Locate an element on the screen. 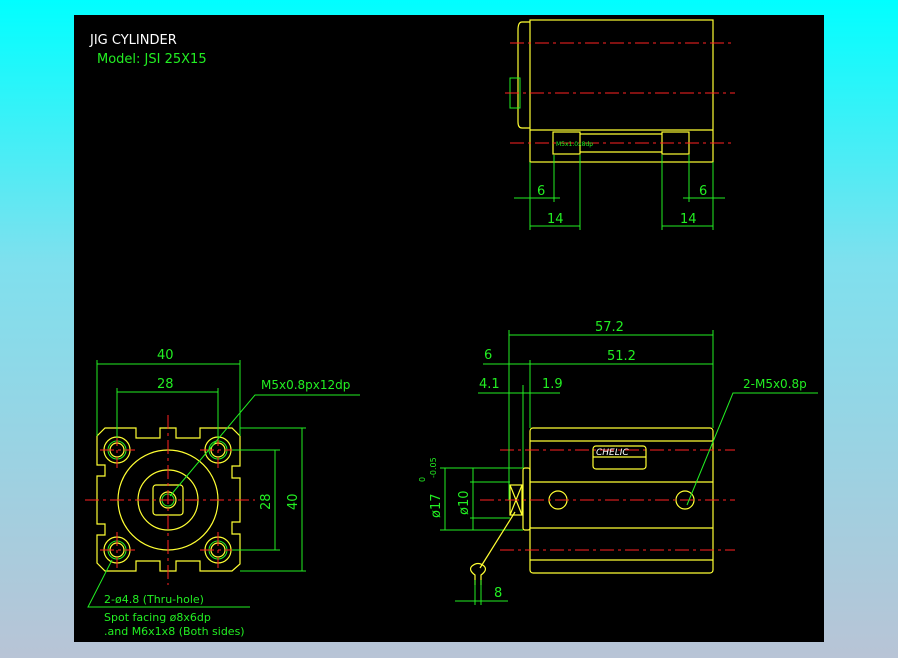 The height and width of the screenshot is (658, 898). hole-note-line1: 2-ø4.8 (Thru-hole) is located at coordinates (154, 599).